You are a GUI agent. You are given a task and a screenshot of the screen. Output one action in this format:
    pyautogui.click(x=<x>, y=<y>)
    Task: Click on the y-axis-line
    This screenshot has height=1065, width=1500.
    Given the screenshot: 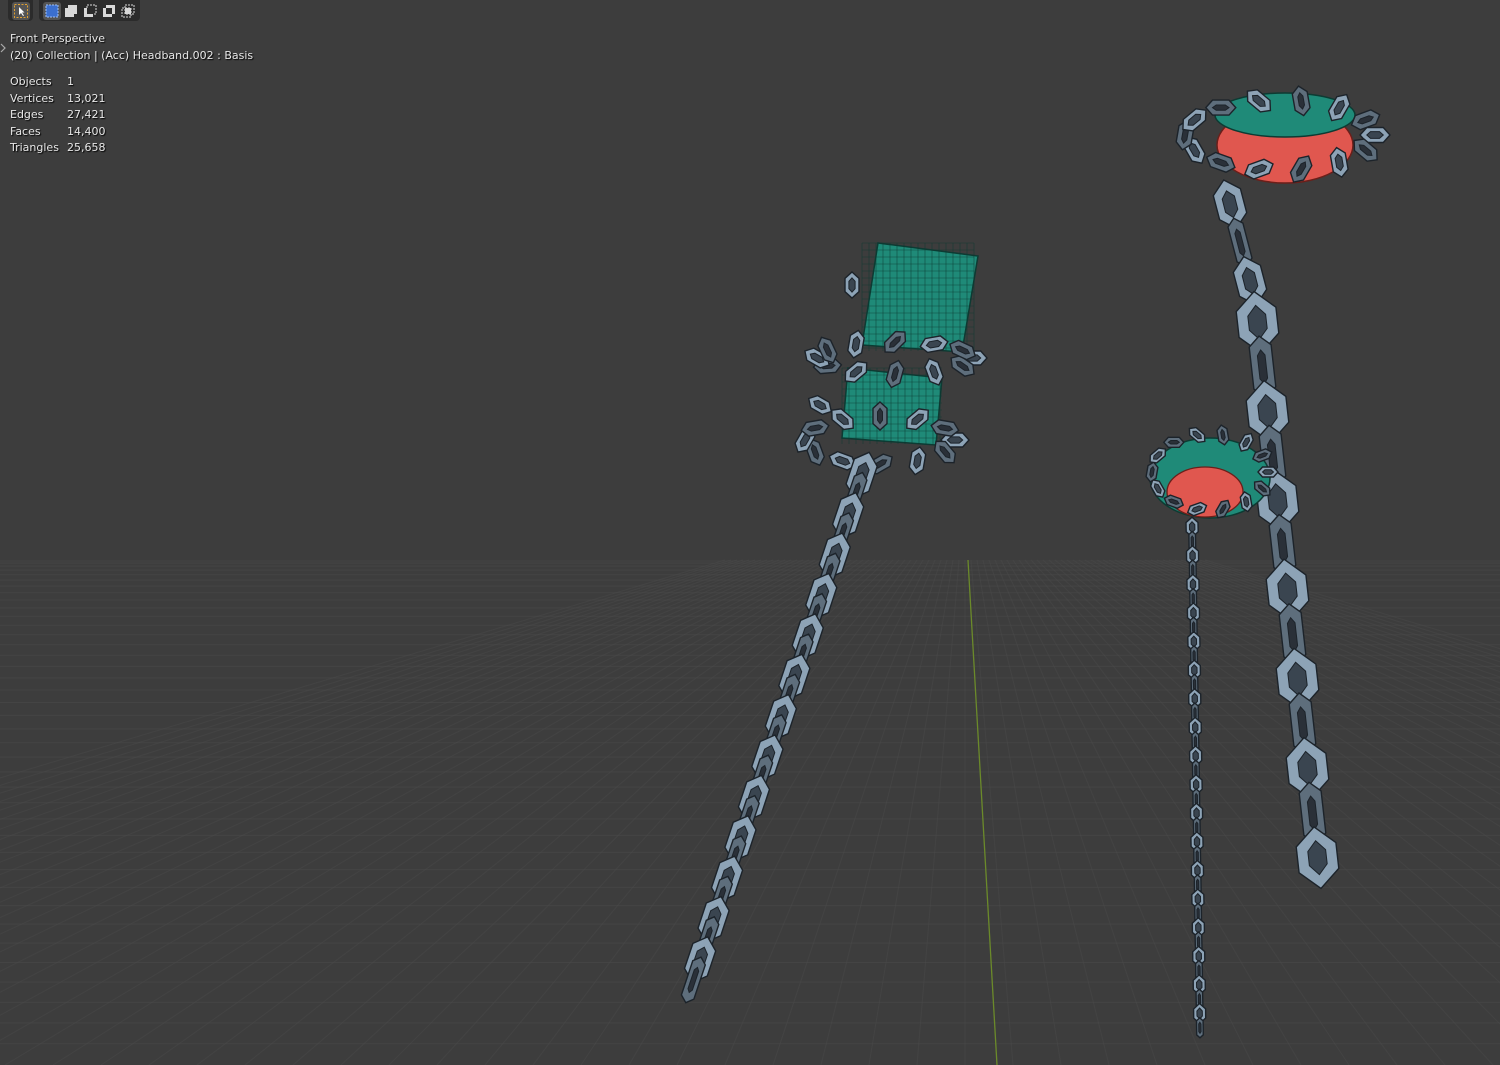 What is the action you would take?
    pyautogui.click(x=982, y=812)
    